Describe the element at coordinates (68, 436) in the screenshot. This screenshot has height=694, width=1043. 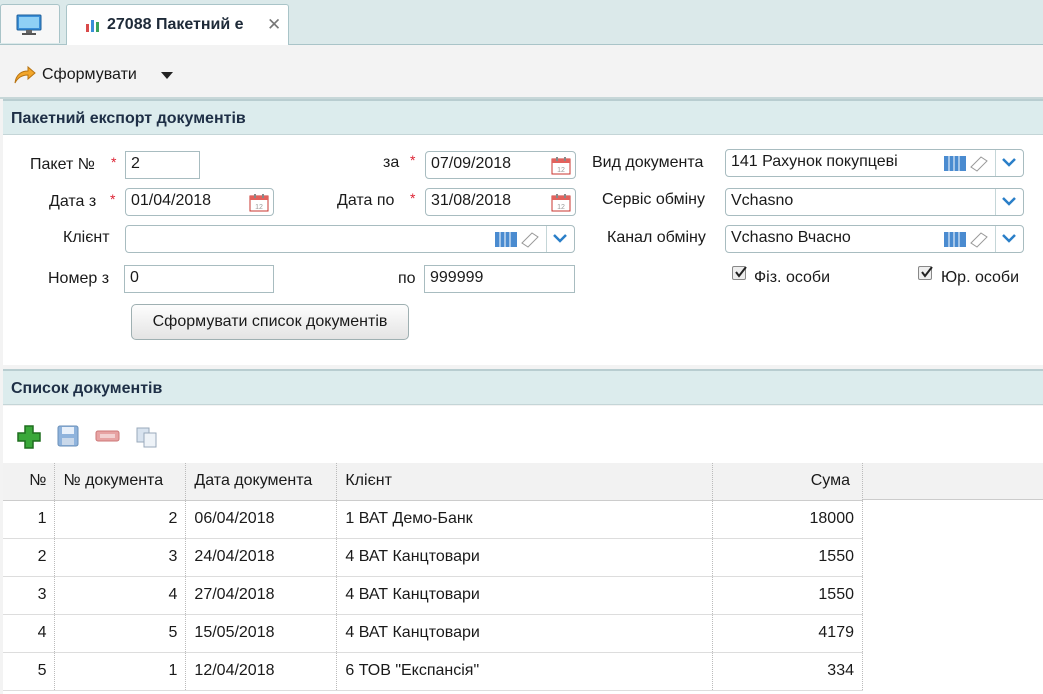
I see `save-icon` at that location.